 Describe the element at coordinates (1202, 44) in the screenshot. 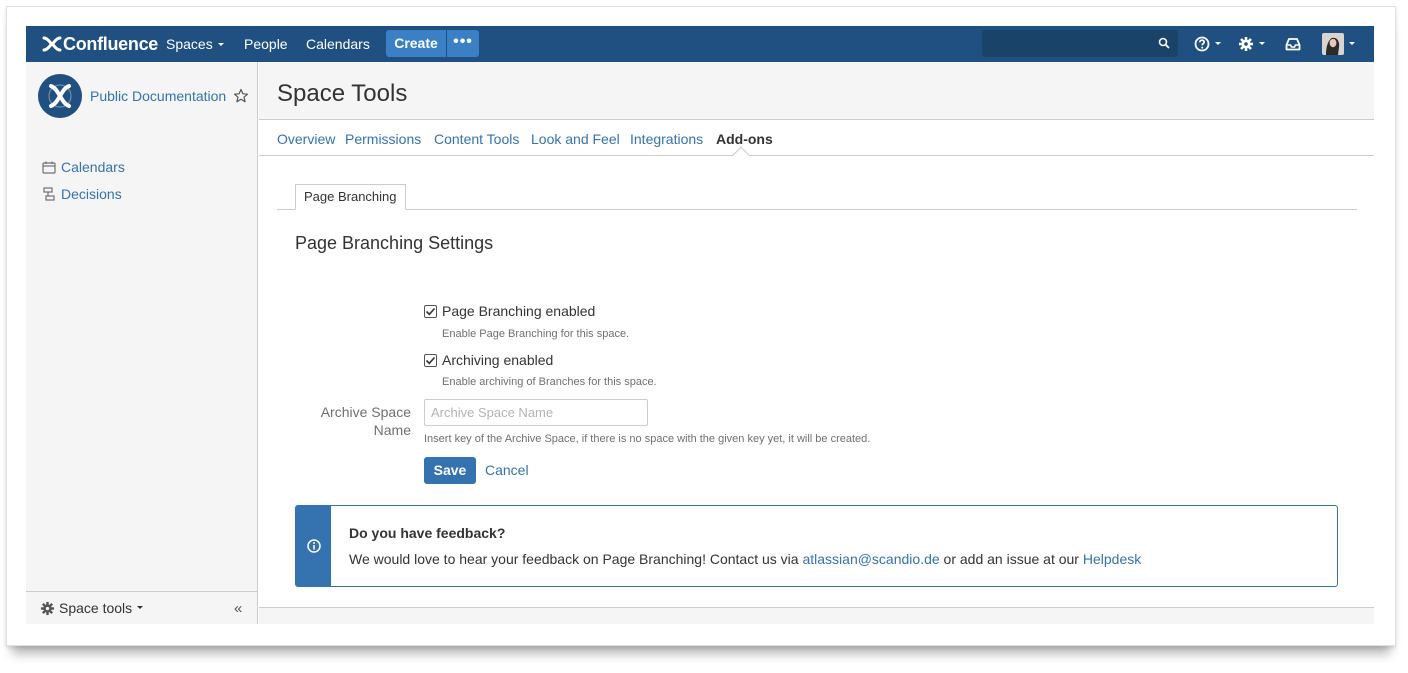

I see `help-icon` at that location.